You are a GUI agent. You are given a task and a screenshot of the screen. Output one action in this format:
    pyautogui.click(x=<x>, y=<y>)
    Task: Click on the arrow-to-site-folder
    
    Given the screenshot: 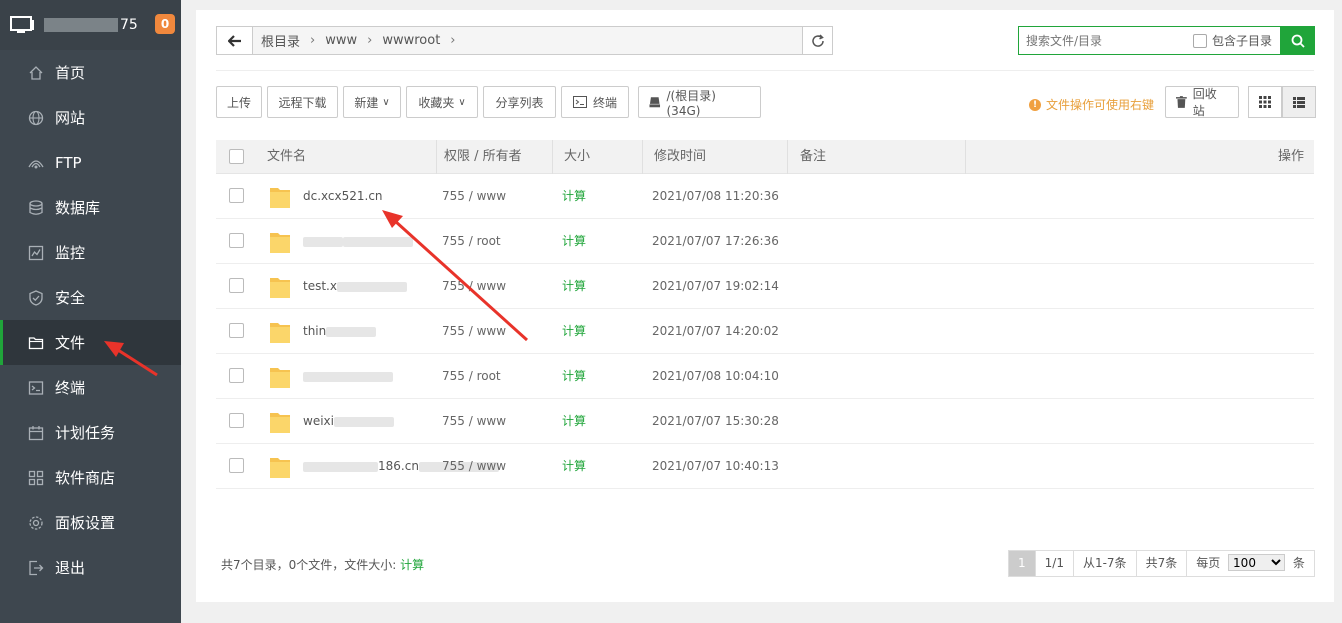 What is the action you would take?
    pyautogui.click(x=455, y=276)
    